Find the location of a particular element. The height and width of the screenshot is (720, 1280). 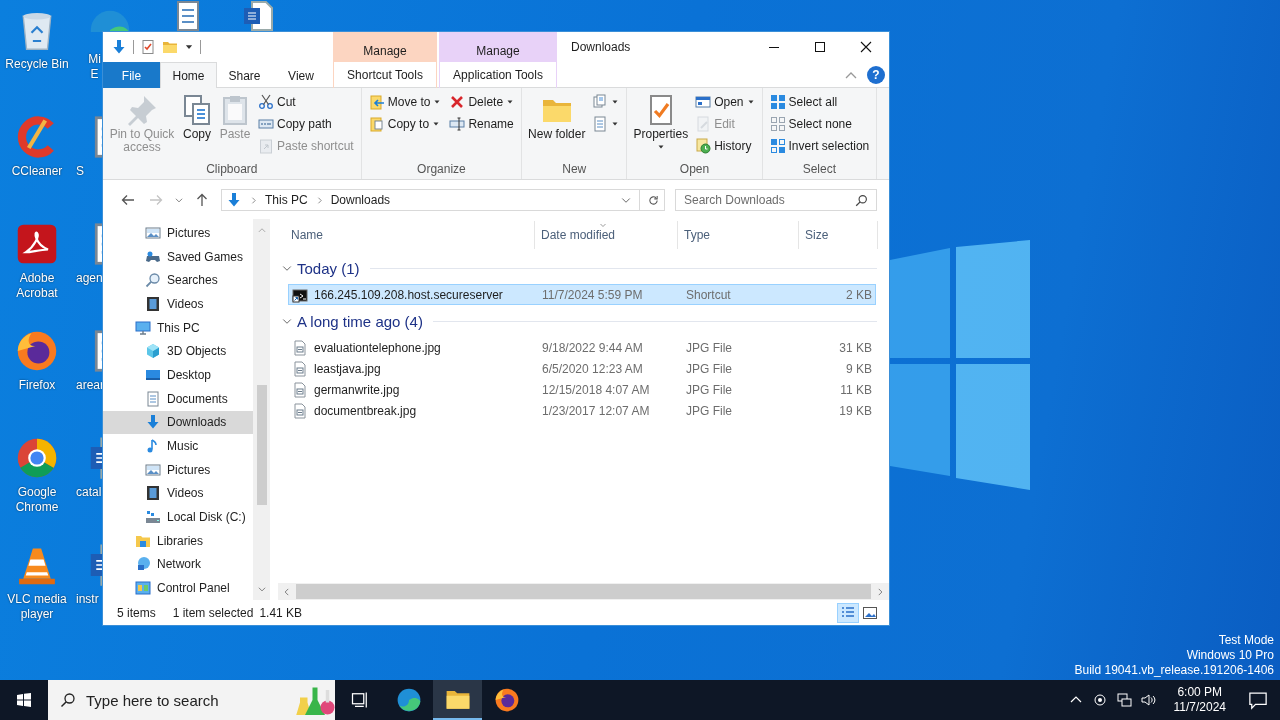

ribbon-button: Rename is located at coordinates (482, 124).